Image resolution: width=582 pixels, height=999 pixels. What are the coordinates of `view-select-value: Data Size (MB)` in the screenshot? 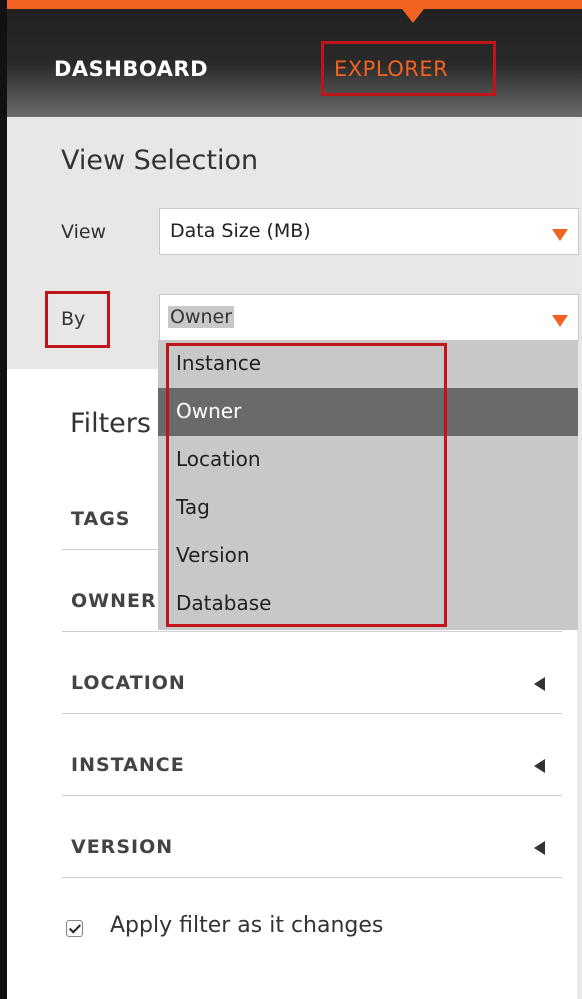 It's located at (240, 231).